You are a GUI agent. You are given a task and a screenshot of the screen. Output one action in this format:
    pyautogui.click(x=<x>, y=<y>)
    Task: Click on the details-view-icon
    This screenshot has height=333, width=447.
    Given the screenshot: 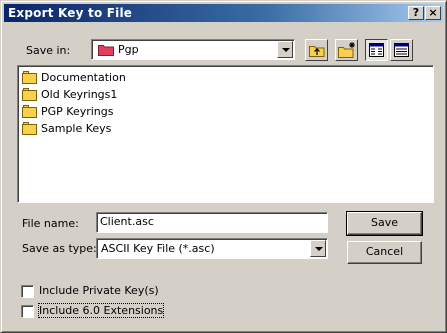 What is the action you would take?
    pyautogui.click(x=401, y=51)
    